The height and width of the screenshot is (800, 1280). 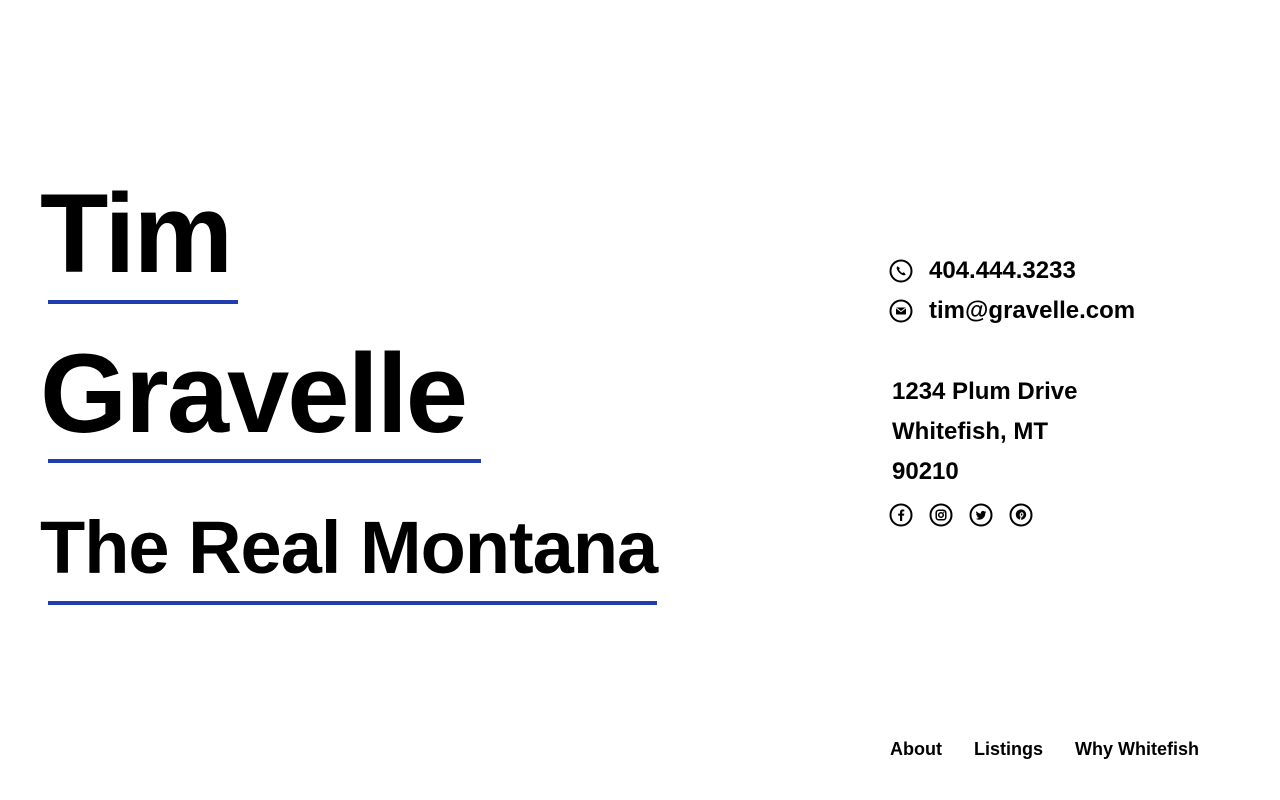 What do you see at coordinates (901, 515) in the screenshot?
I see `facebook-icon` at bounding box center [901, 515].